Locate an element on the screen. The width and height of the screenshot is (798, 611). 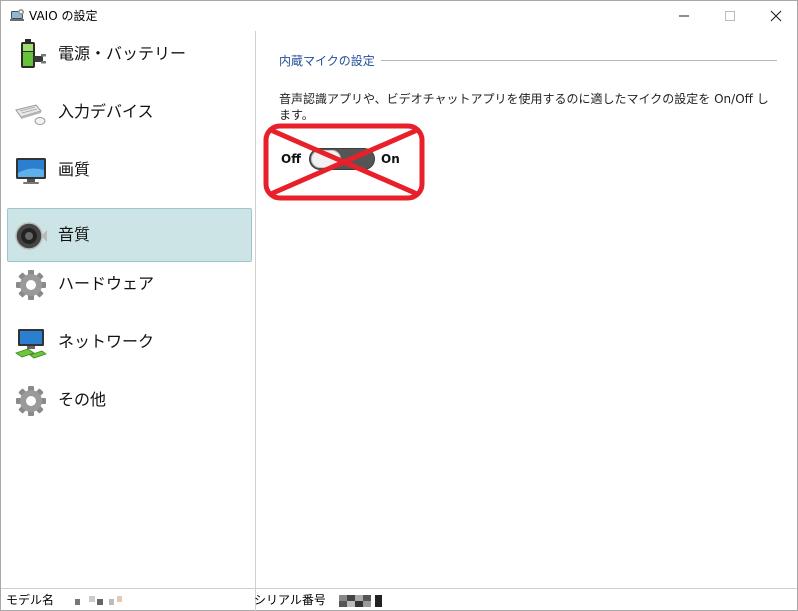
section-divider is located at coordinates (579, 60).